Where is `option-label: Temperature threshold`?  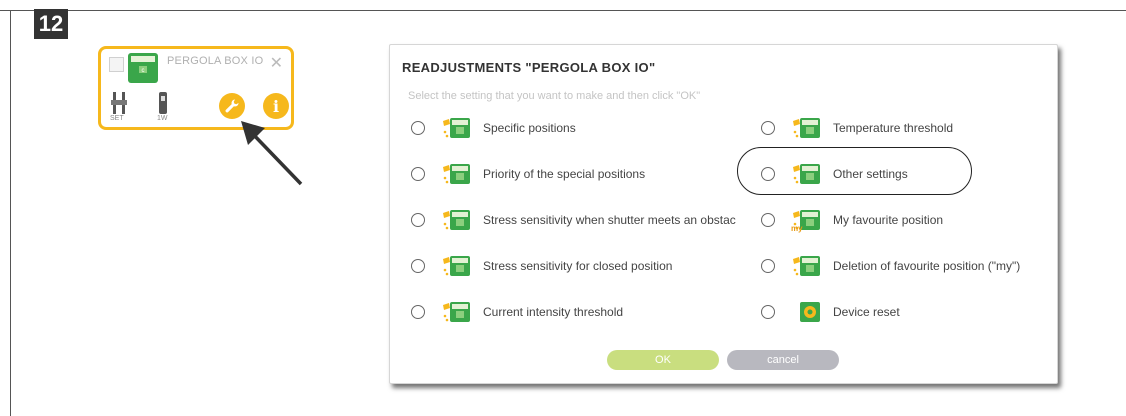 option-label: Temperature threshold is located at coordinates (893, 128).